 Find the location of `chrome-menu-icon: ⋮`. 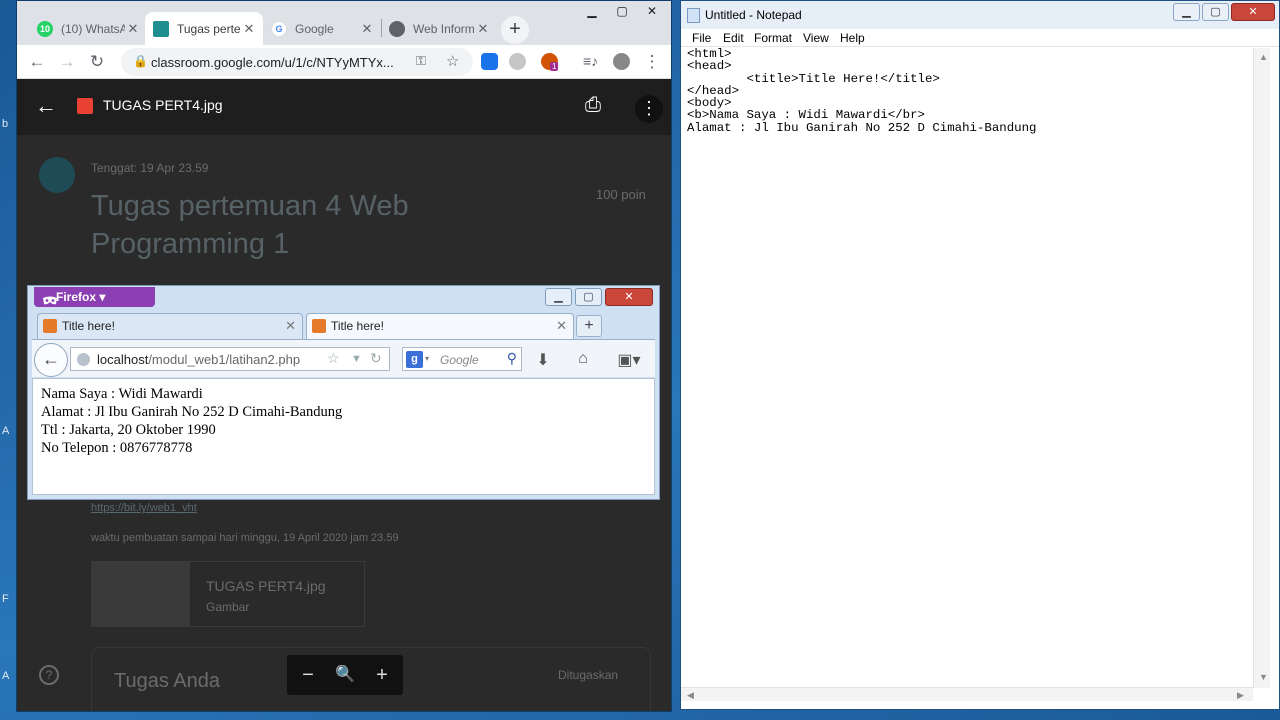

chrome-menu-icon: ⋮ is located at coordinates (652, 62).